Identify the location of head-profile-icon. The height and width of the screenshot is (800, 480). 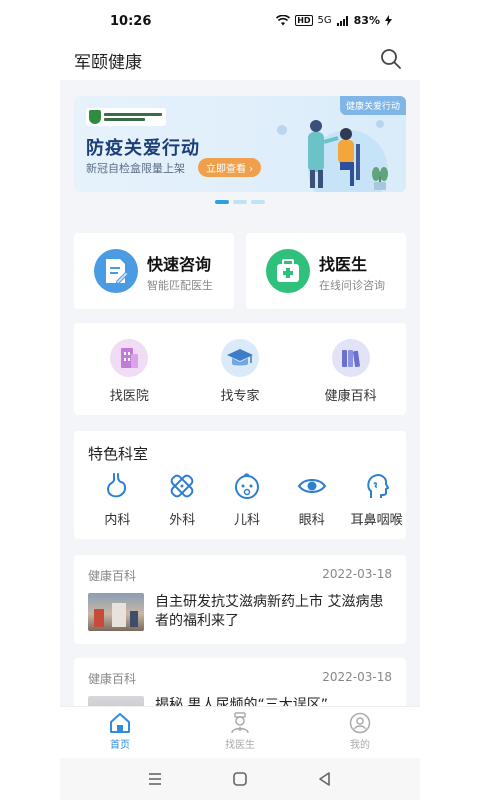
(377, 486).